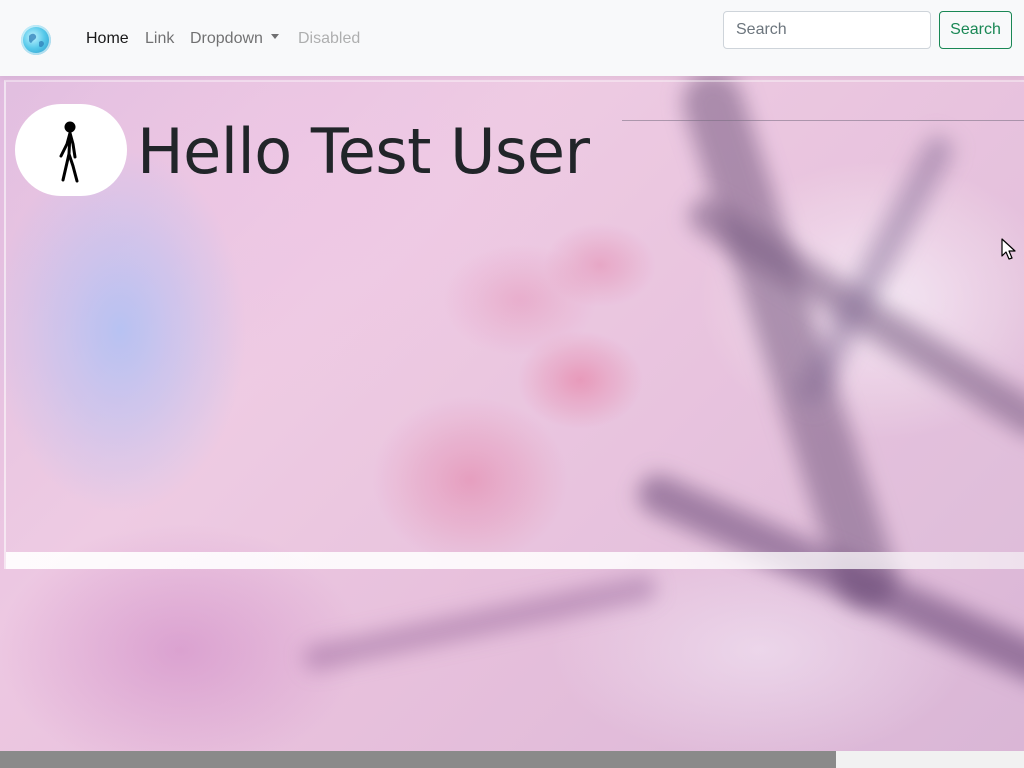 This screenshot has height=768, width=1024. What do you see at coordinates (418, 759) in the screenshot?
I see `horizontal-scrollbar-track` at bounding box center [418, 759].